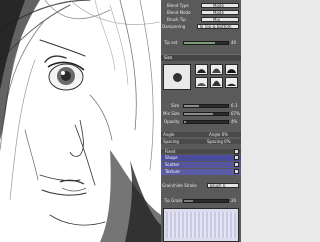 Image resolution: width=320 pixels, height=242 pixels. Describe the element at coordinates (206, 114) in the screenshot. I see `min-size-slider` at that location.